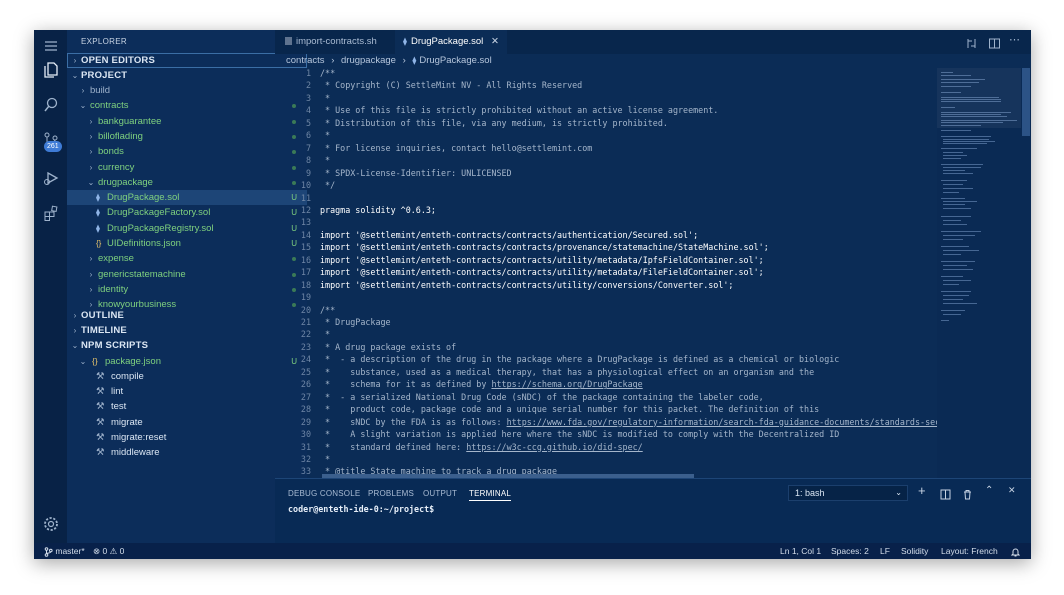 This screenshot has width=1064, height=595. I want to click on wrench-icon: ⚒, so click(100, 437).